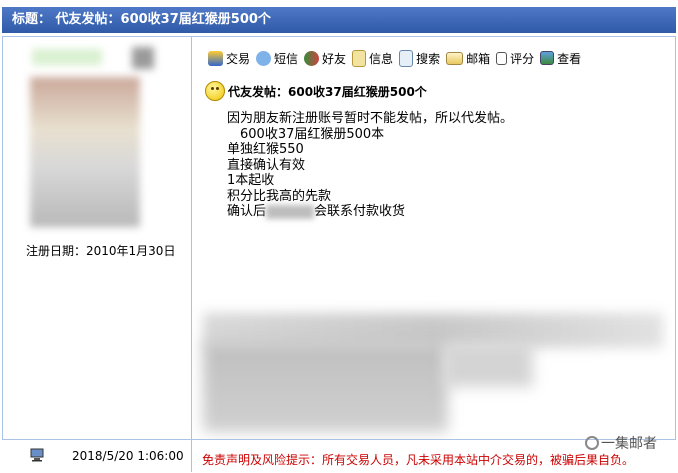 This screenshot has width=678, height=473. Describe the element at coordinates (325, 58) in the screenshot. I see `toolbar-friends: 好友` at that location.